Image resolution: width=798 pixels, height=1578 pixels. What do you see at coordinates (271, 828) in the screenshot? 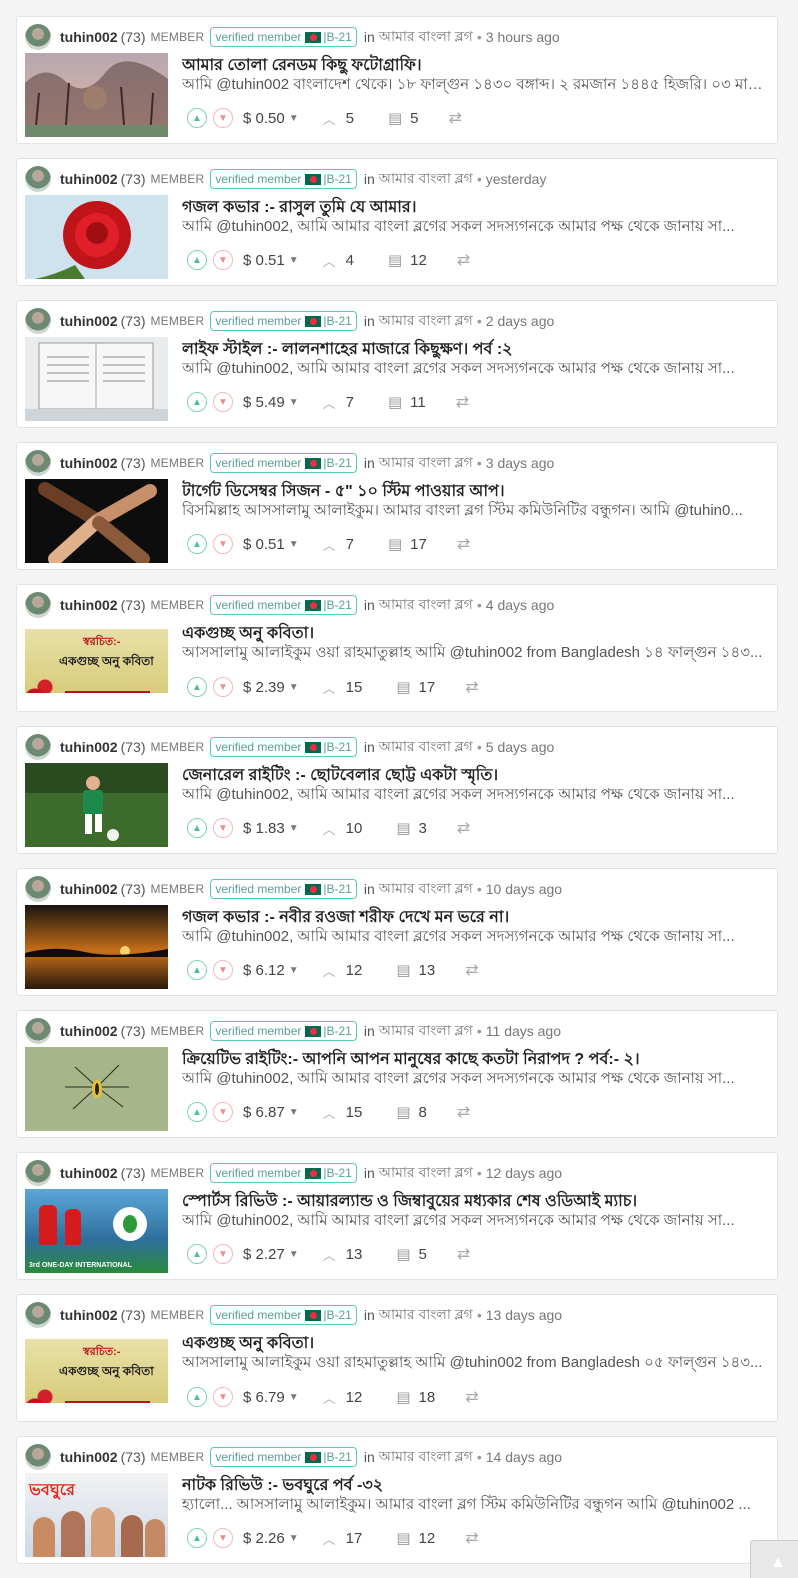
I see `payout-dropdown: $ 1.83 ▼` at bounding box center [271, 828].